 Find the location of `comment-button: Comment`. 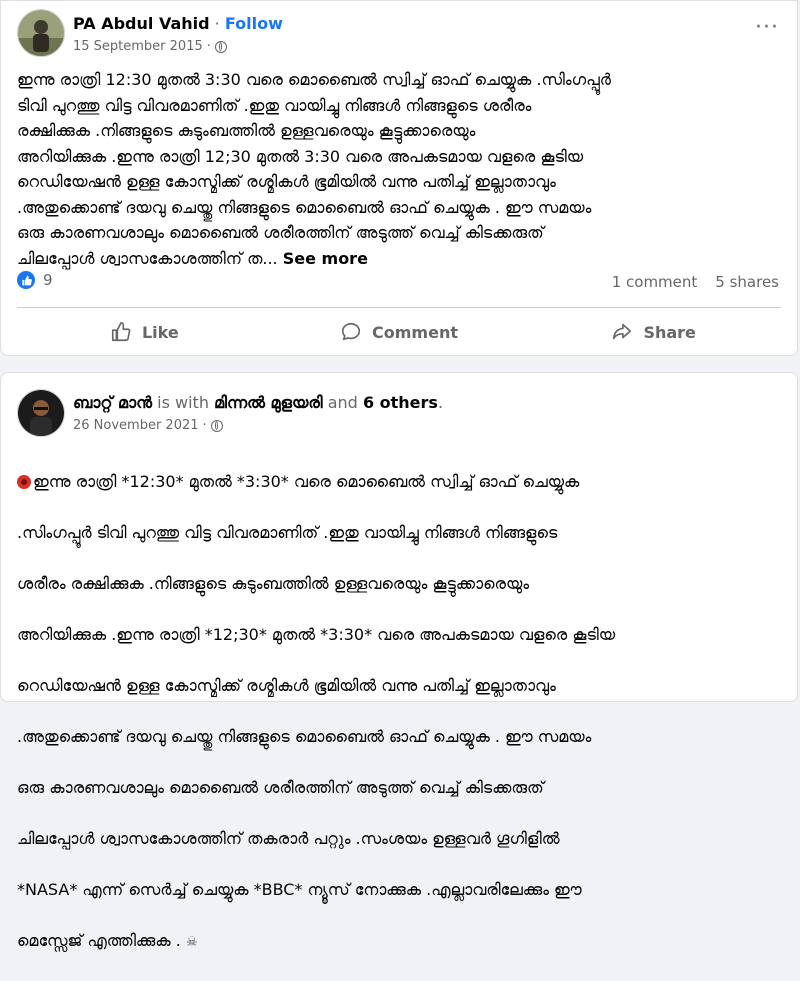

comment-button: Comment is located at coordinates (399, 332).